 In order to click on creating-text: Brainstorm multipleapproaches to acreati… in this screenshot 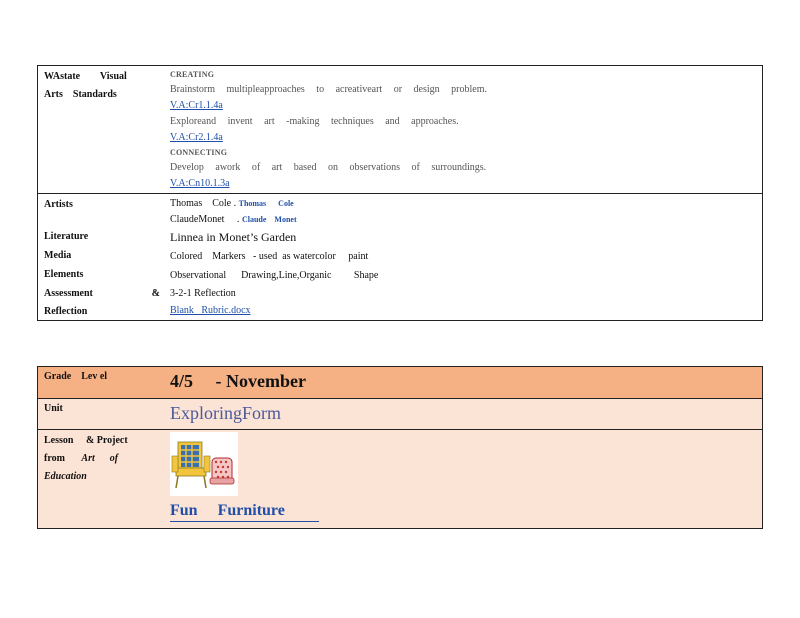, I will do `click(328, 89)`.